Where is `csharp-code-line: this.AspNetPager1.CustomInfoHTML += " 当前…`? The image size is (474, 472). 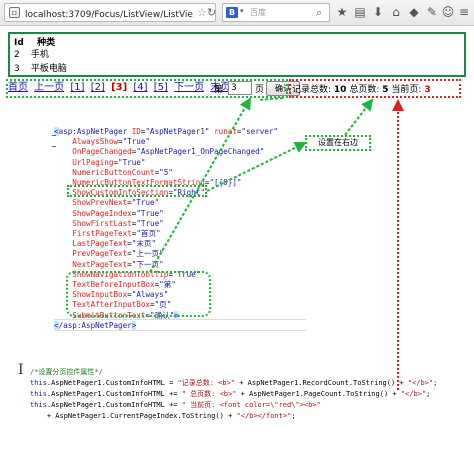 csharp-code-line: this.AspNetPager1.CustomInfoHTML += " 当前… is located at coordinates (175, 405).